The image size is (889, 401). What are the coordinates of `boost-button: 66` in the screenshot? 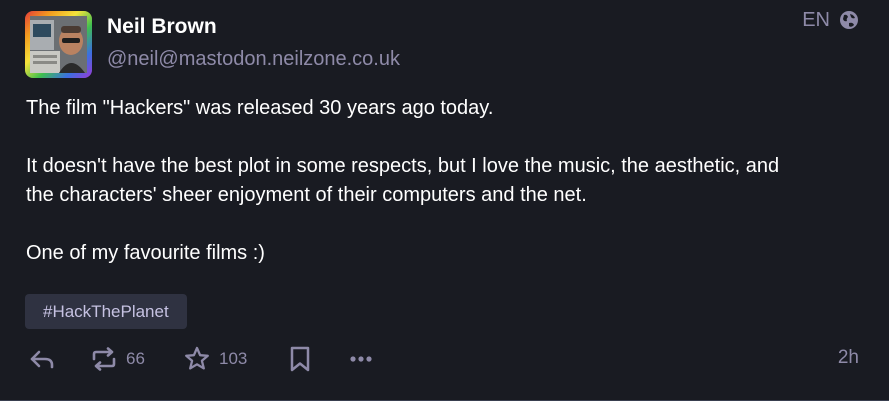 It's located at (117, 359).